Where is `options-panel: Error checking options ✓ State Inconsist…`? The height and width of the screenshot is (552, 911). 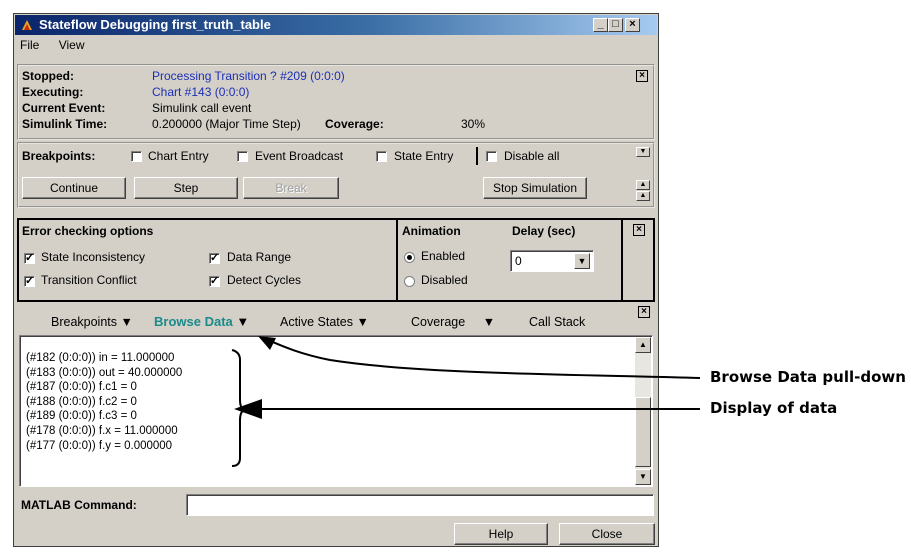
options-panel: Error checking options ✓ State Inconsist… is located at coordinates (336, 260).